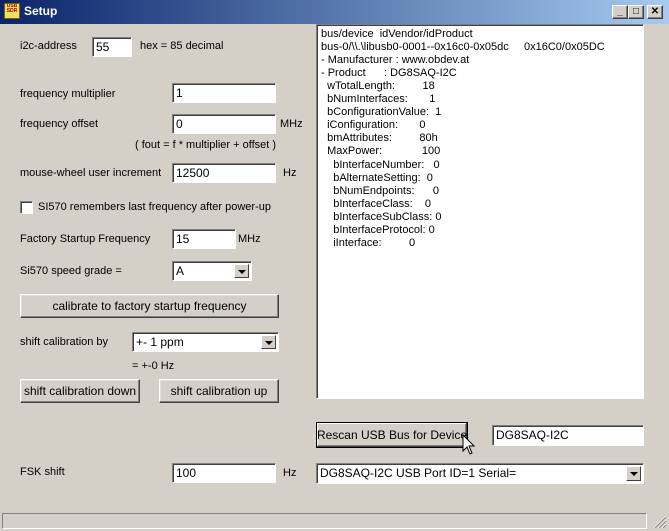 This screenshot has width=669, height=531. What do you see at coordinates (378, 86) in the screenshot?
I see `usb-info-line: wTotalLength: 18` at bounding box center [378, 86].